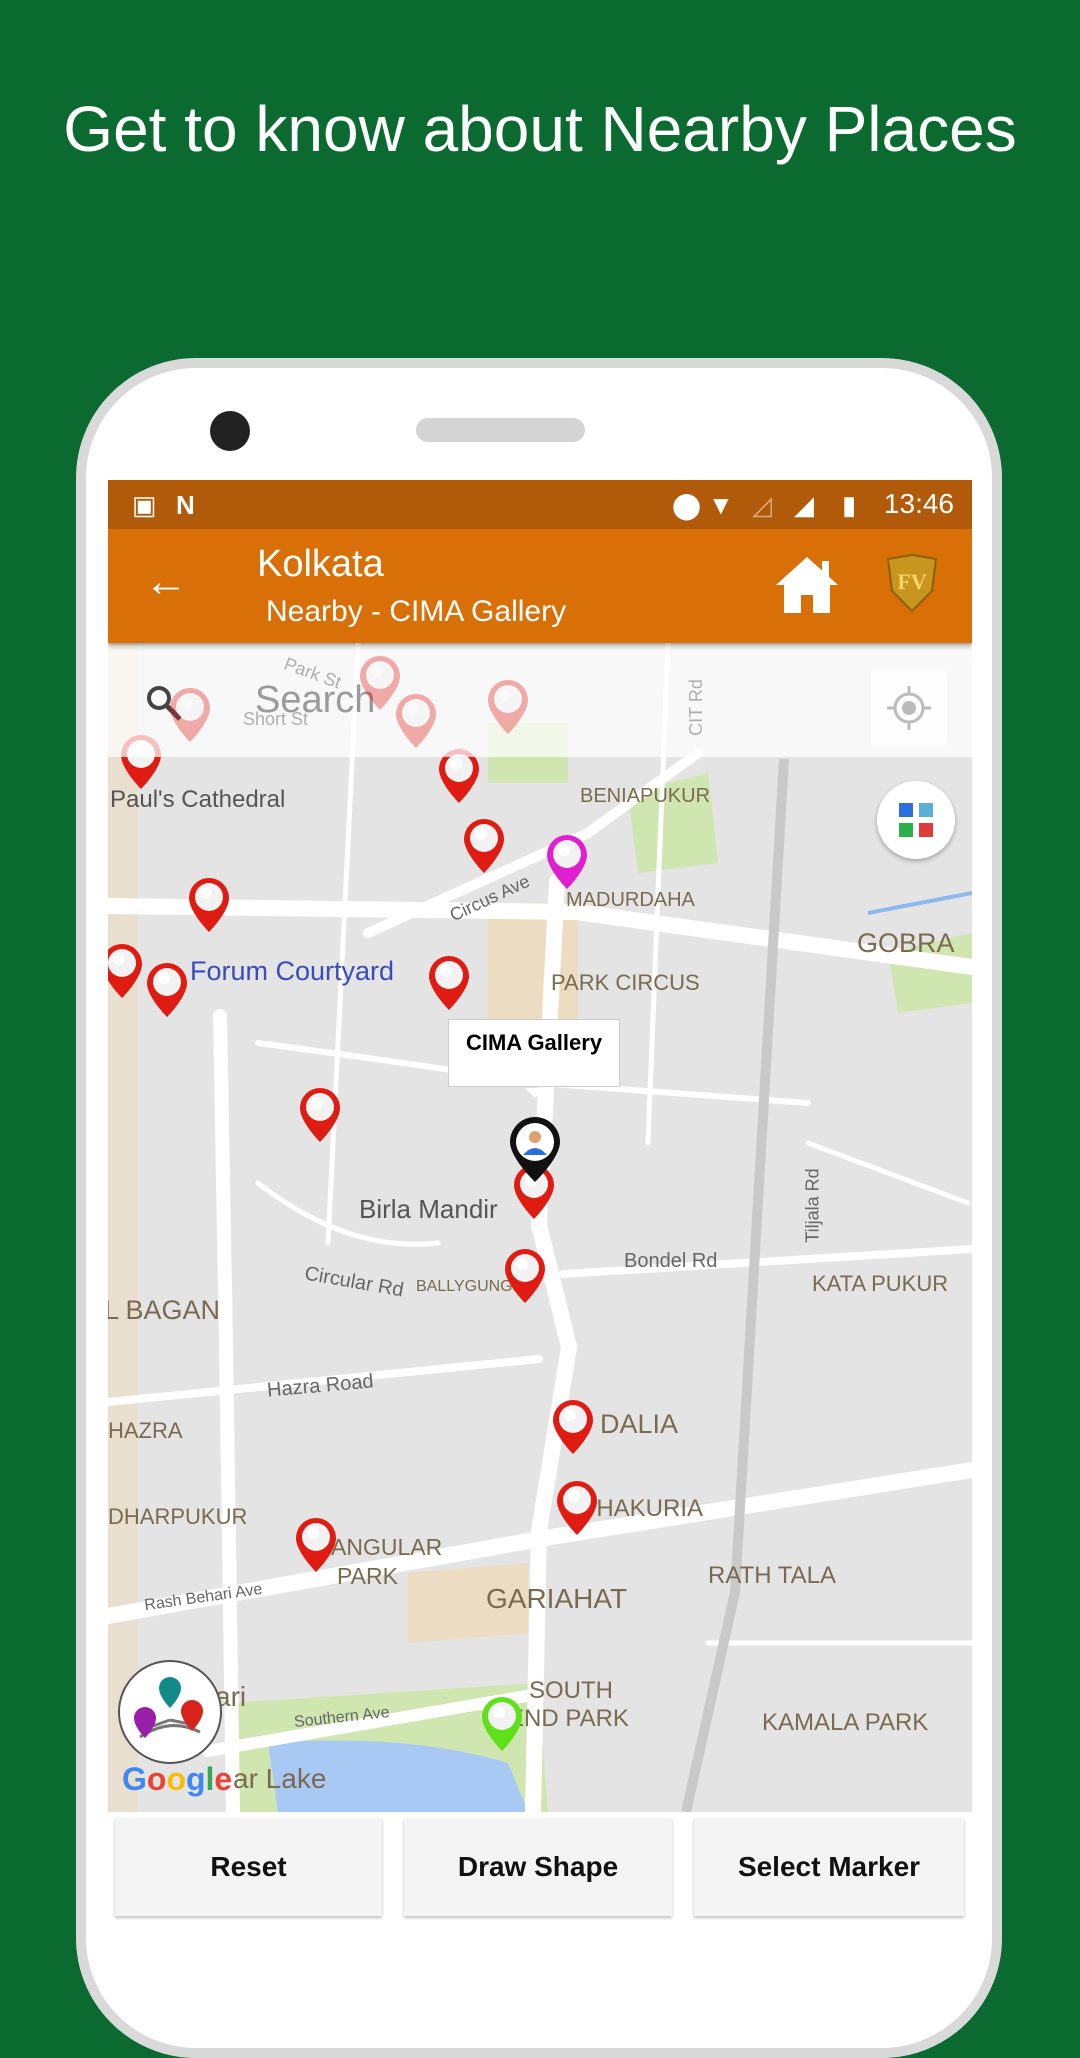 This screenshot has height=2058, width=1080. What do you see at coordinates (625, 982) in the screenshot?
I see `map-label: PARK CIRCUS` at bounding box center [625, 982].